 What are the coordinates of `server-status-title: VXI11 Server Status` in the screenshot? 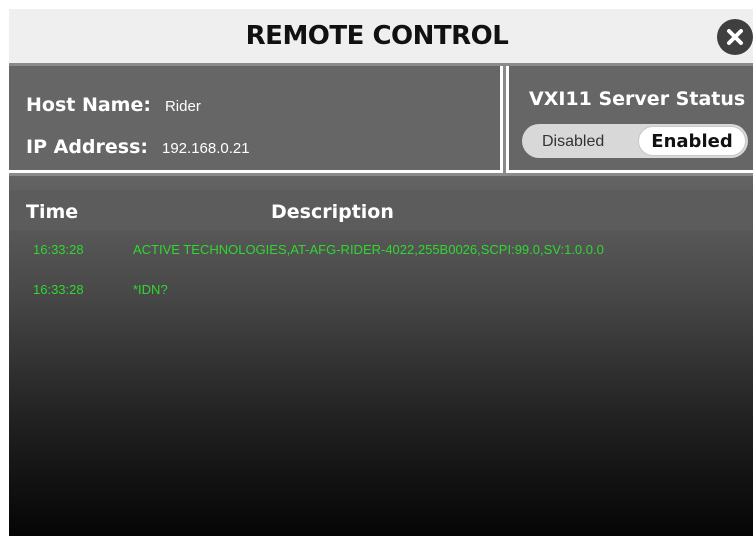 It's located at (637, 99).